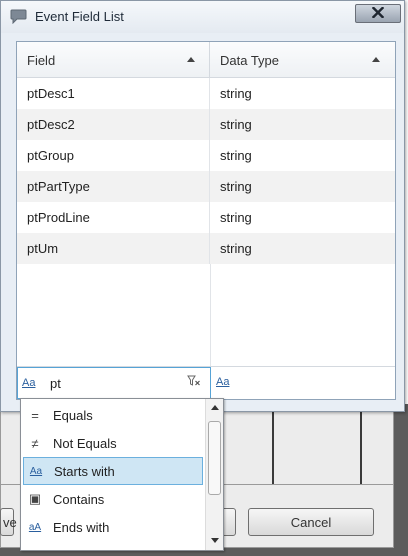 This screenshot has width=408, height=556. I want to click on column-header-label: Data Type, so click(250, 60).